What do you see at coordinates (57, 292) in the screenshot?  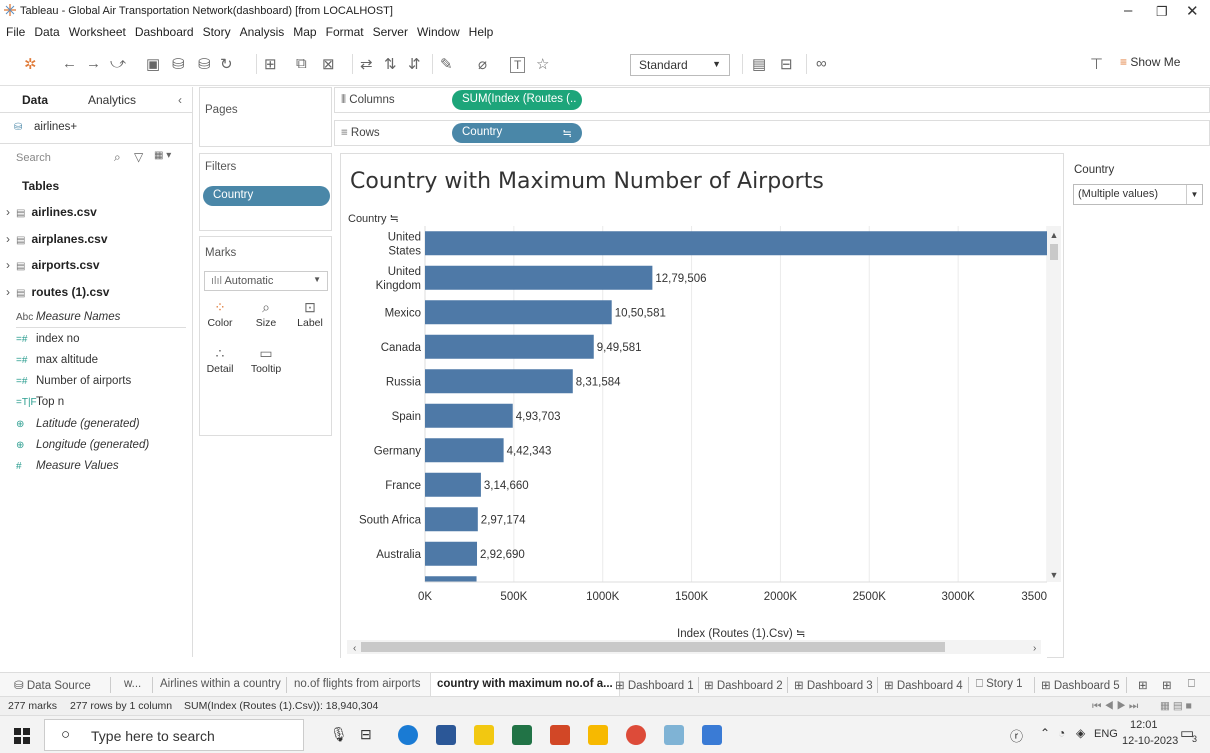 I see `table-item: › ▤ routes (1).csv` at bounding box center [57, 292].